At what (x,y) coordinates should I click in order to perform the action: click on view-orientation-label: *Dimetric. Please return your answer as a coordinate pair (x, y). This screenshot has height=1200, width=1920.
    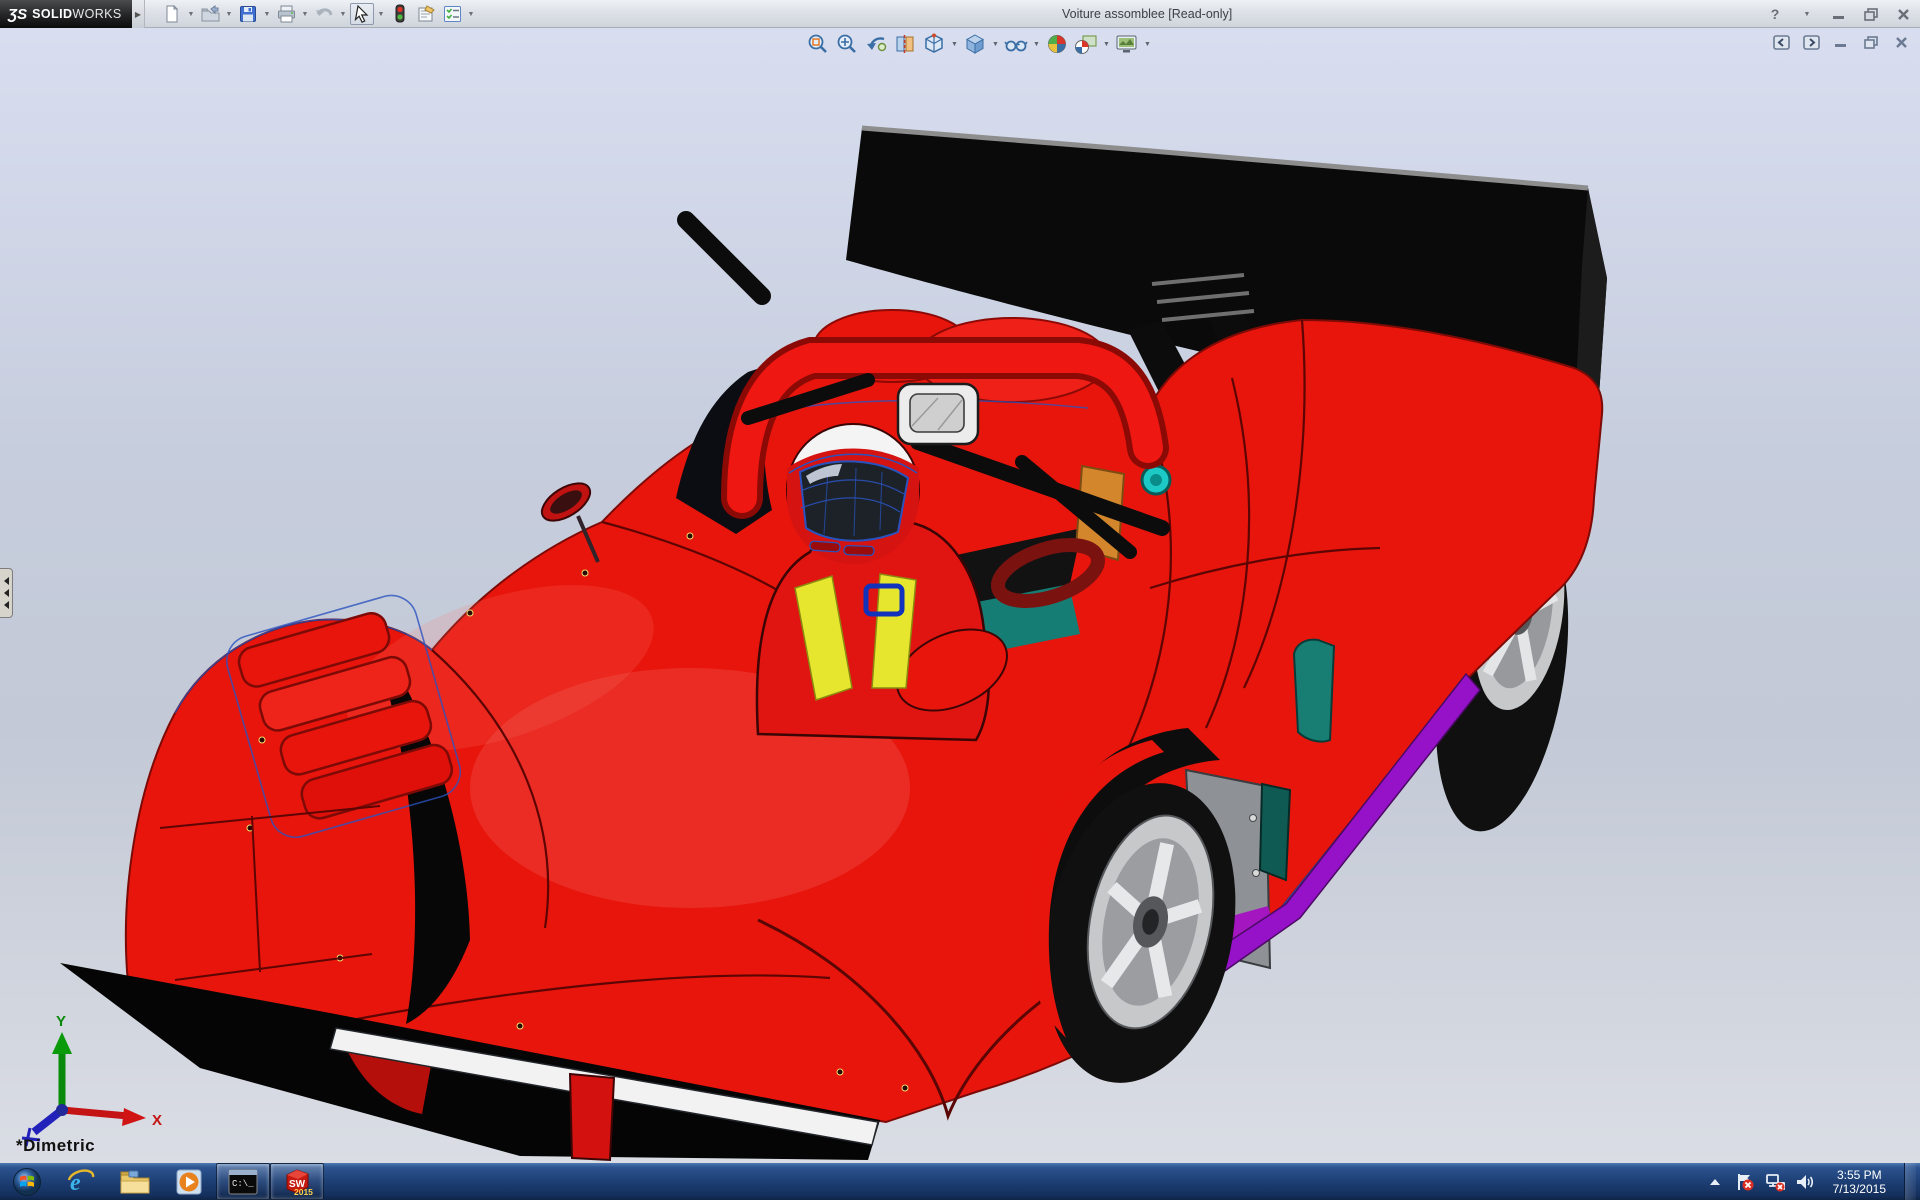
    Looking at the image, I should click on (56, 1145).